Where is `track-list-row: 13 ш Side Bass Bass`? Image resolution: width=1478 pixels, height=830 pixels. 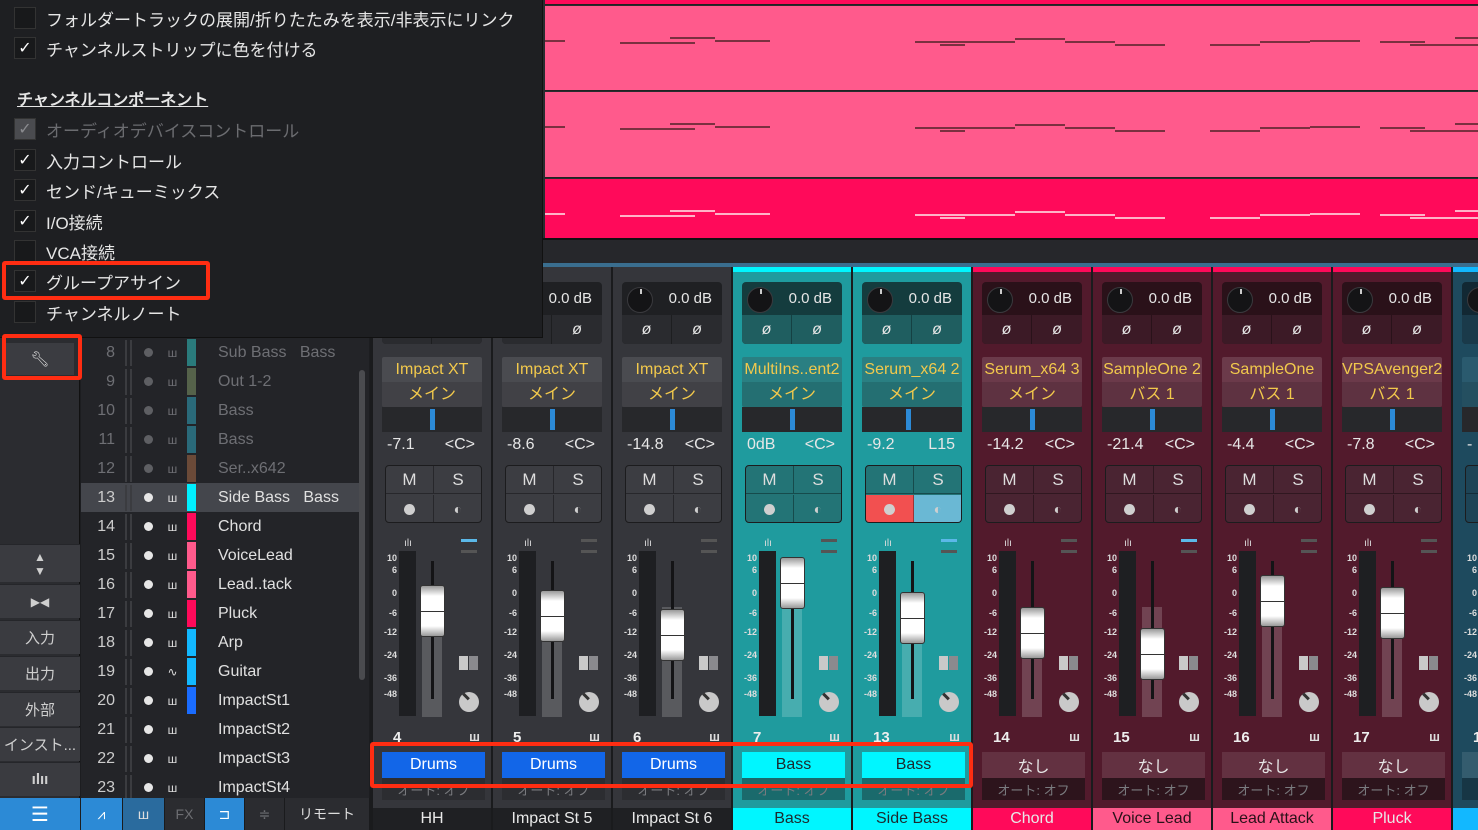
track-list-row: 13 ш Side Bass Bass is located at coordinates (220, 497).